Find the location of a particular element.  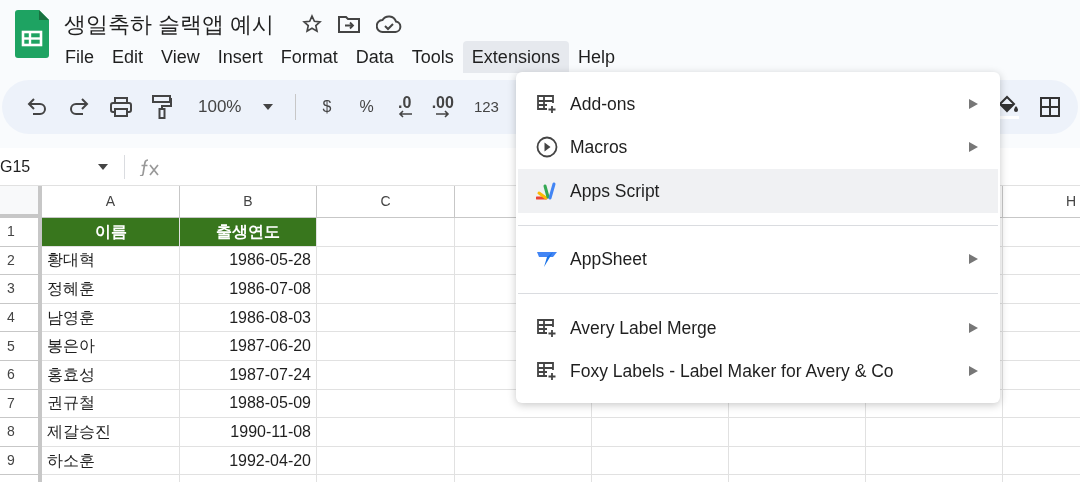

row-header: 6 is located at coordinates (21, 375).